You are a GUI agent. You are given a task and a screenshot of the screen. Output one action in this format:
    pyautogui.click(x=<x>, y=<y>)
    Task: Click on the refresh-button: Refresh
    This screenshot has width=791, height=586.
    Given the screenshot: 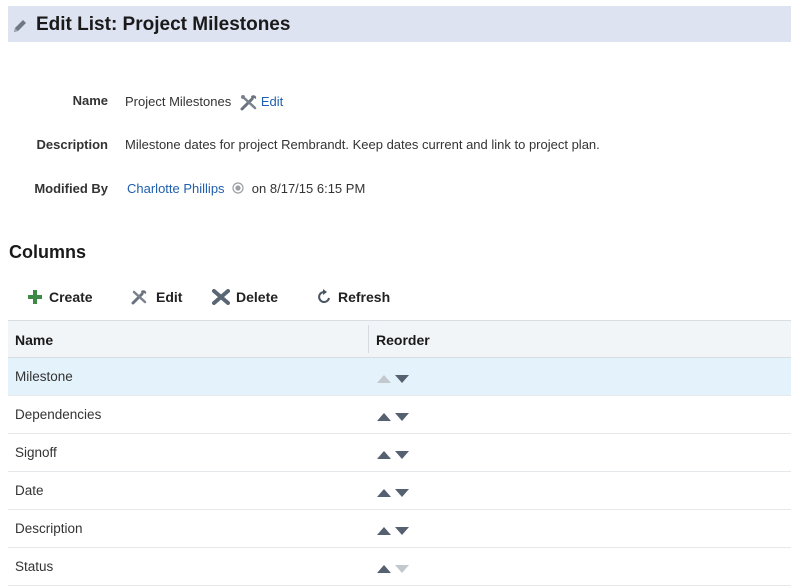 What is the action you would take?
    pyautogui.click(x=353, y=297)
    